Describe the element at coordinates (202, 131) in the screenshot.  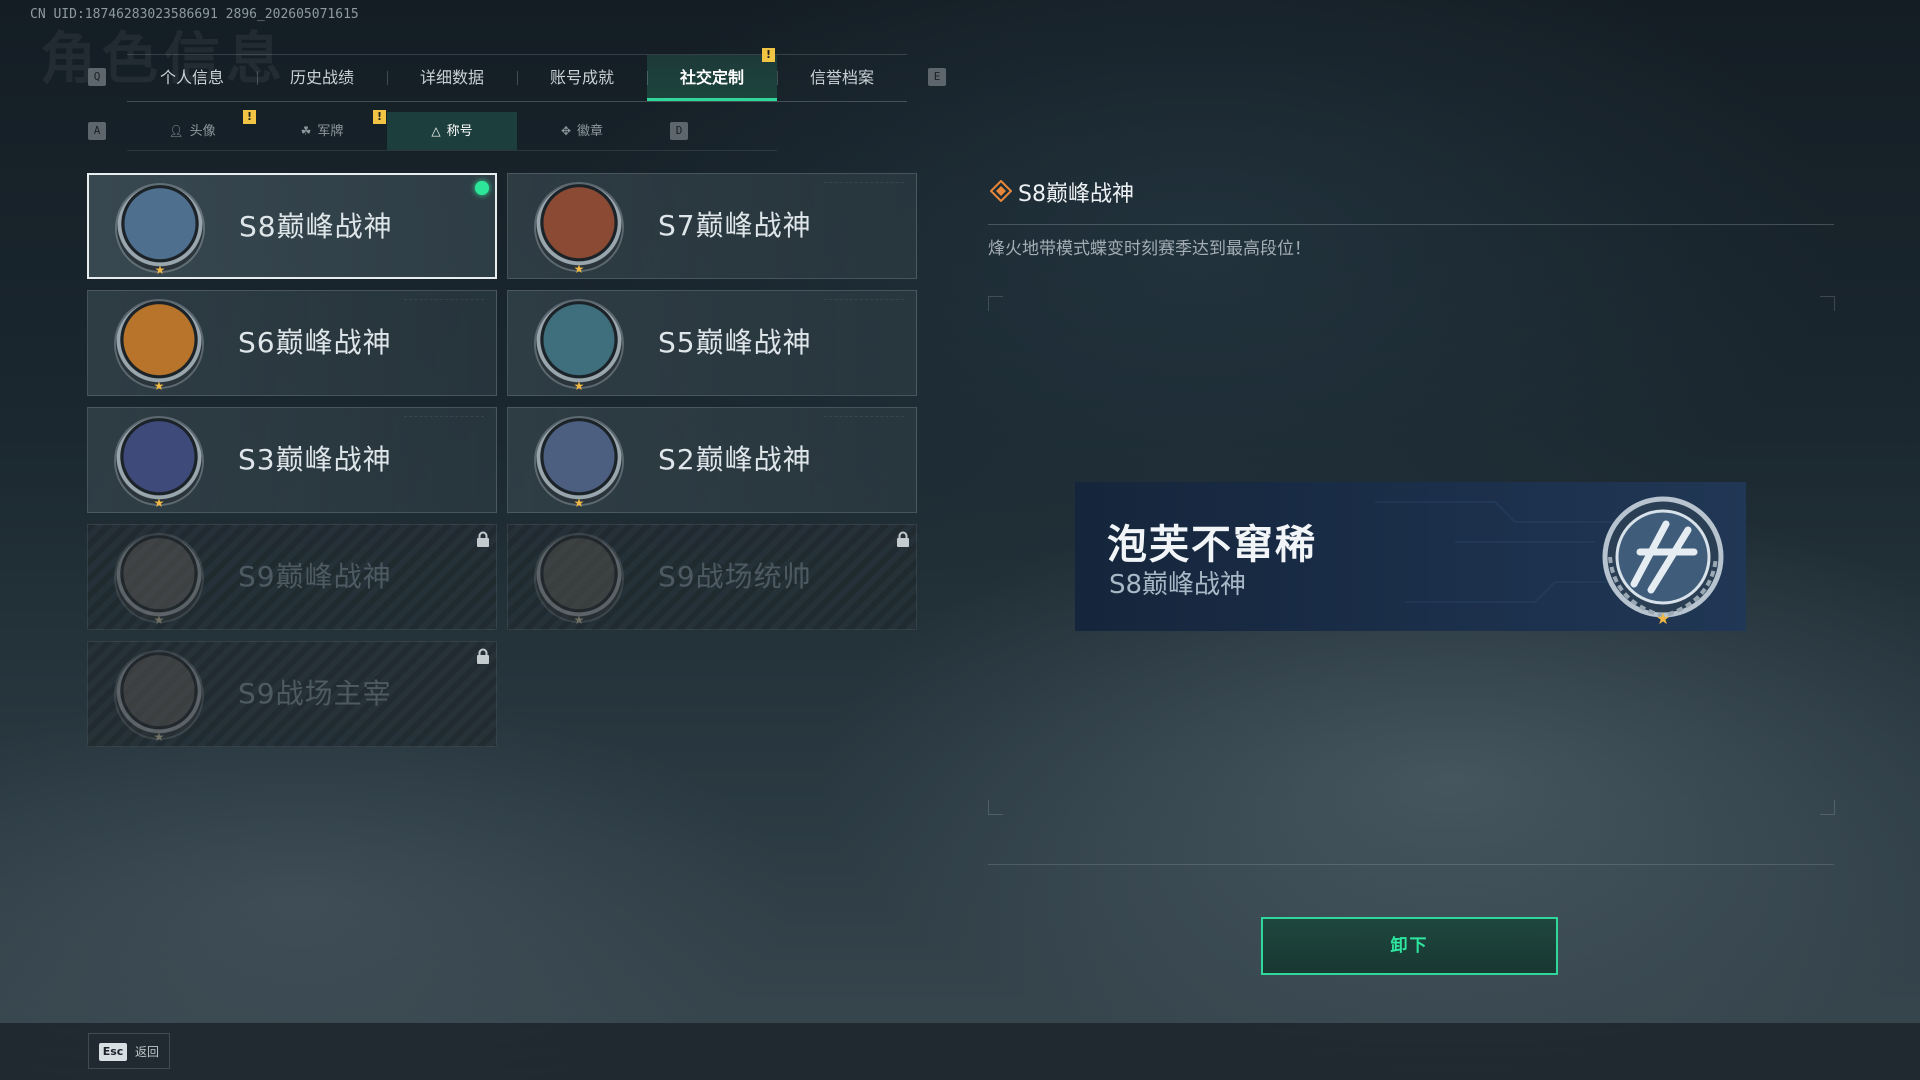
I see `subtab-label: 头像` at that location.